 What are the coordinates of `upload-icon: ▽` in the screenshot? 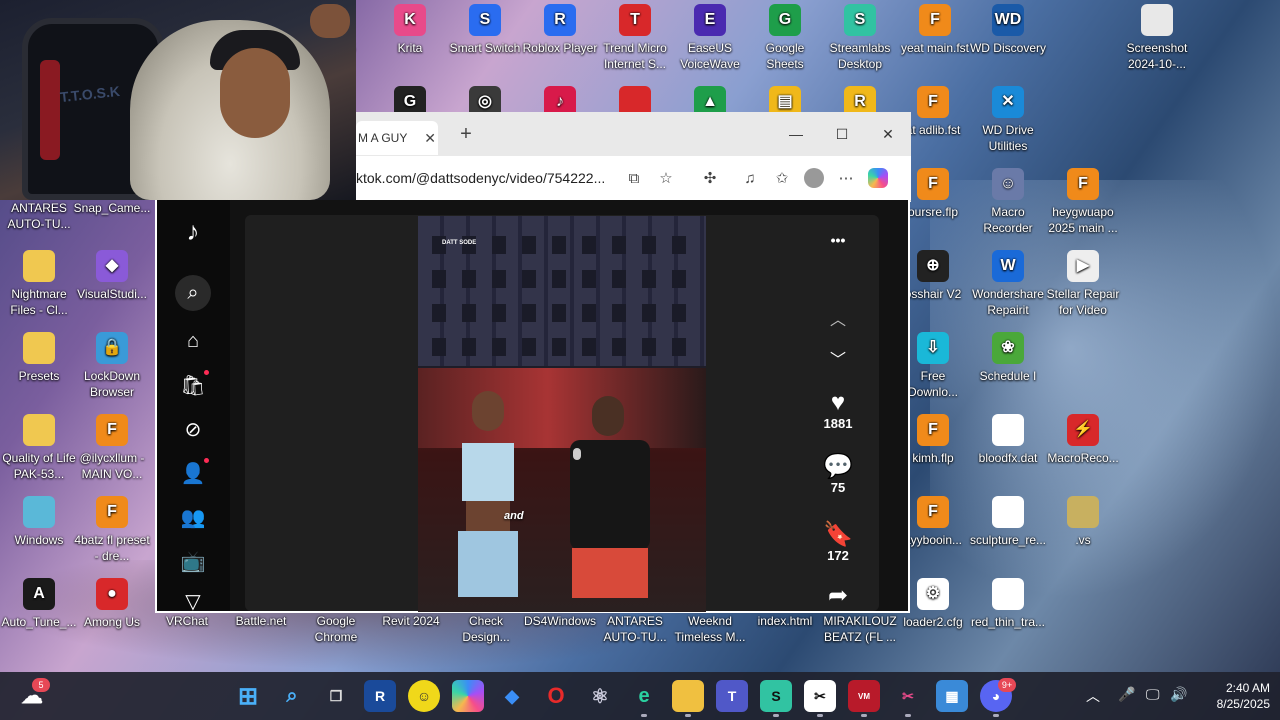 It's located at (193, 602).